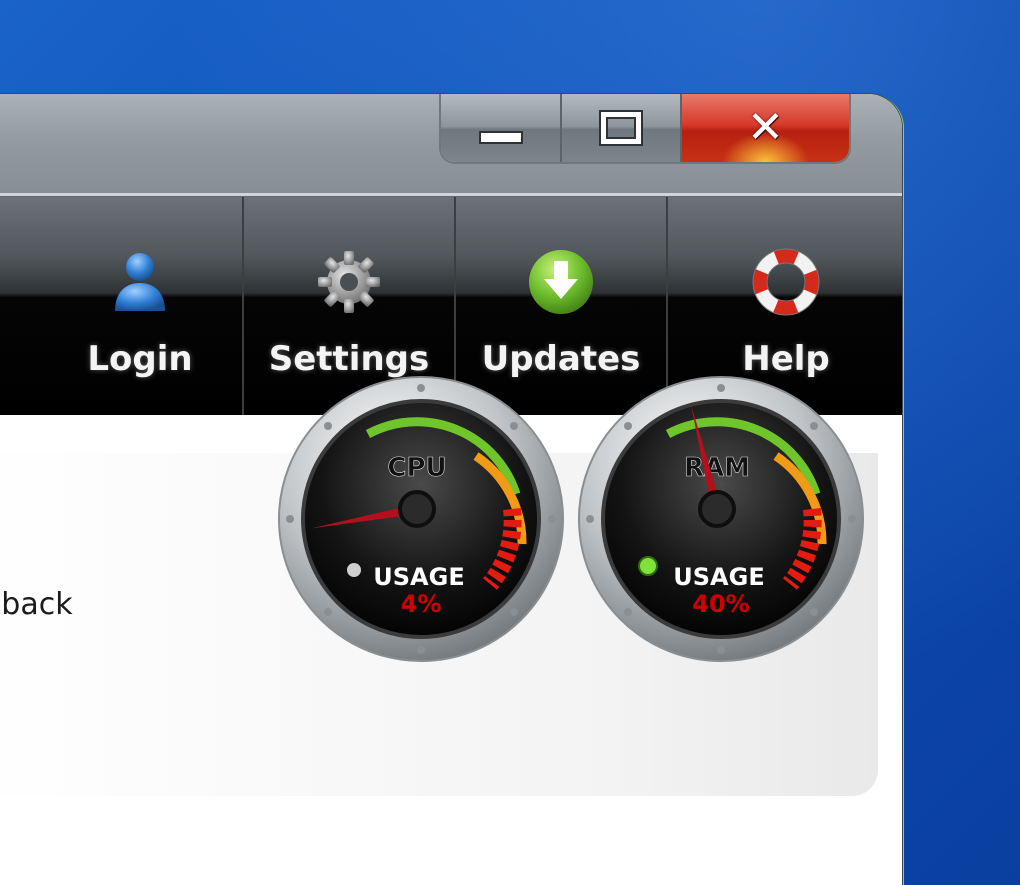  I want to click on ram-gauge-value: 40%, so click(720, 604).